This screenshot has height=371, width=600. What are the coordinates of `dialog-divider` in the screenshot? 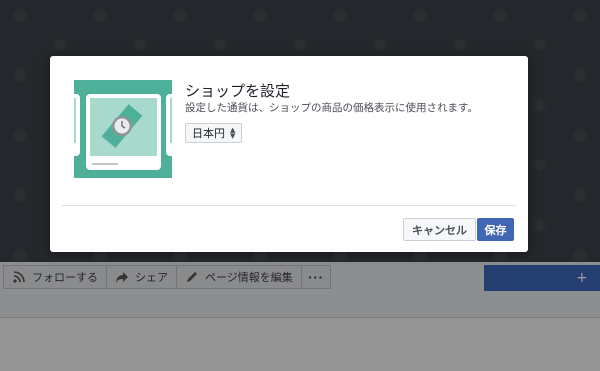 It's located at (289, 205).